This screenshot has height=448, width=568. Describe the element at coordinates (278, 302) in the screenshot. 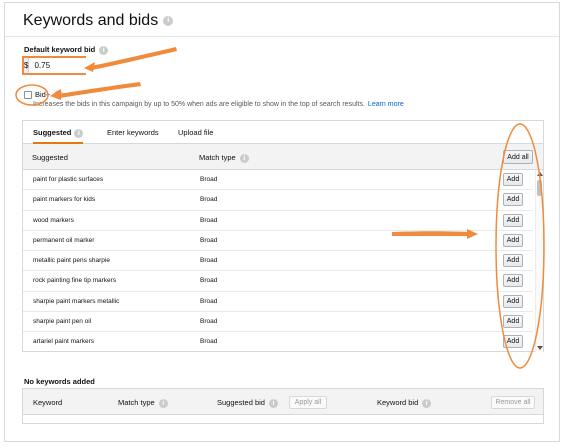

I see `table-row: sharpie paint markers metallic Broad Add` at that location.